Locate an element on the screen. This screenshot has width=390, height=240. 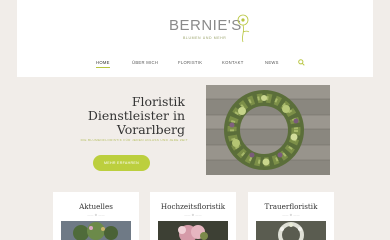
card-hochzeitsfloristik: Hochzeitsfloristik —— ❁ —— is located at coordinates (193, 216).